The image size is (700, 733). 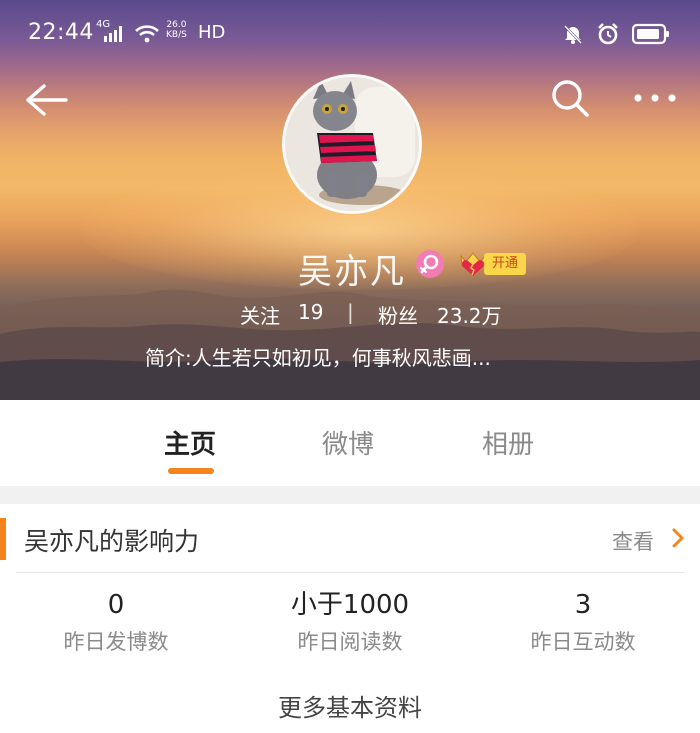 What do you see at coordinates (570, 98) in the screenshot?
I see `search-icon` at bounding box center [570, 98].